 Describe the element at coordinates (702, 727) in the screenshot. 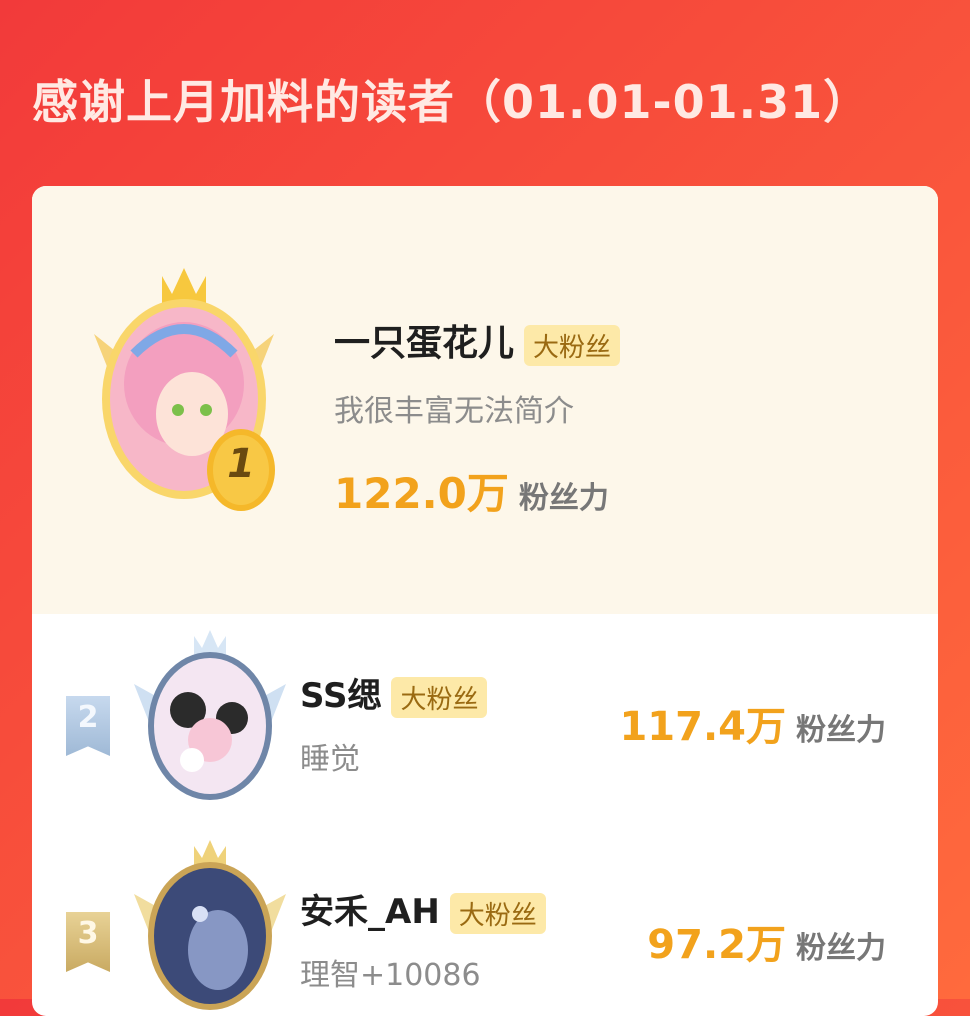

I see `fan-power-value: 117.4万` at that location.